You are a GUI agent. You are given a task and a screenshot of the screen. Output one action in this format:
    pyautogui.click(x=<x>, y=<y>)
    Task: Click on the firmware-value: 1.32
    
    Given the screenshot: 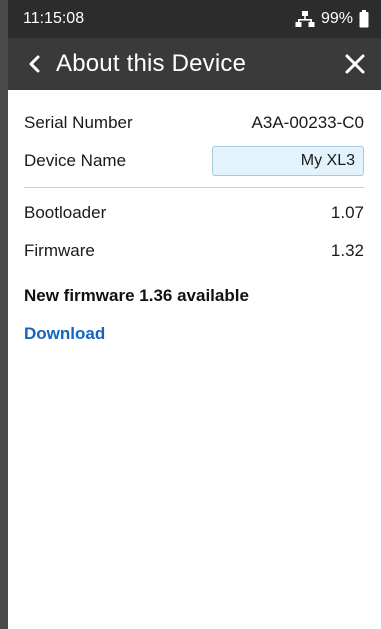 What is the action you would take?
    pyautogui.click(x=347, y=250)
    